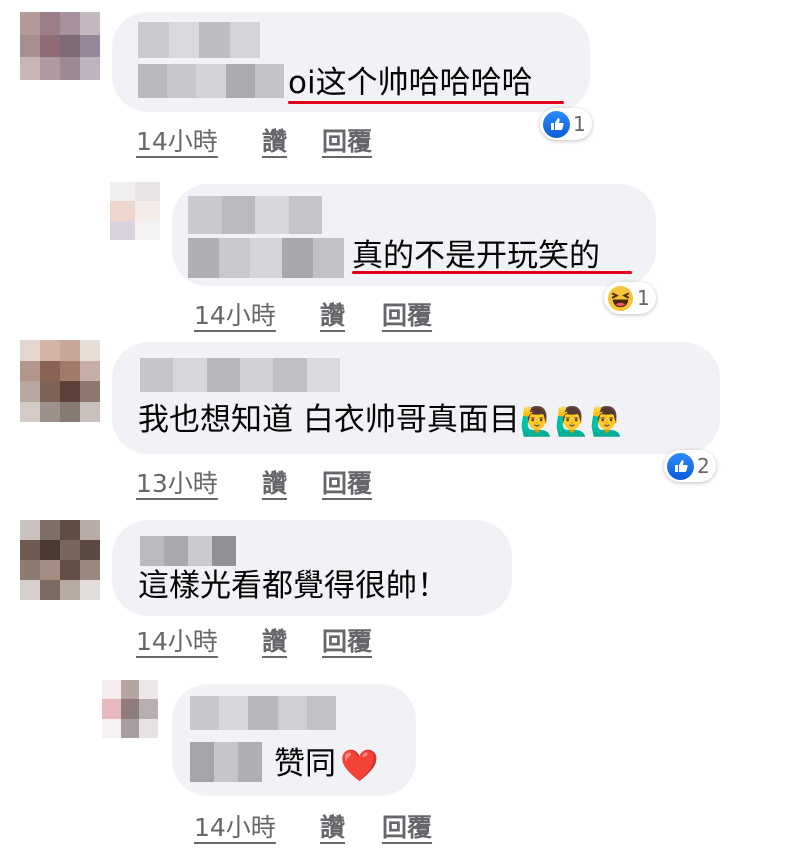 The height and width of the screenshot is (848, 800). I want to click on heart-emoji-icon: ❤️, so click(359, 765).